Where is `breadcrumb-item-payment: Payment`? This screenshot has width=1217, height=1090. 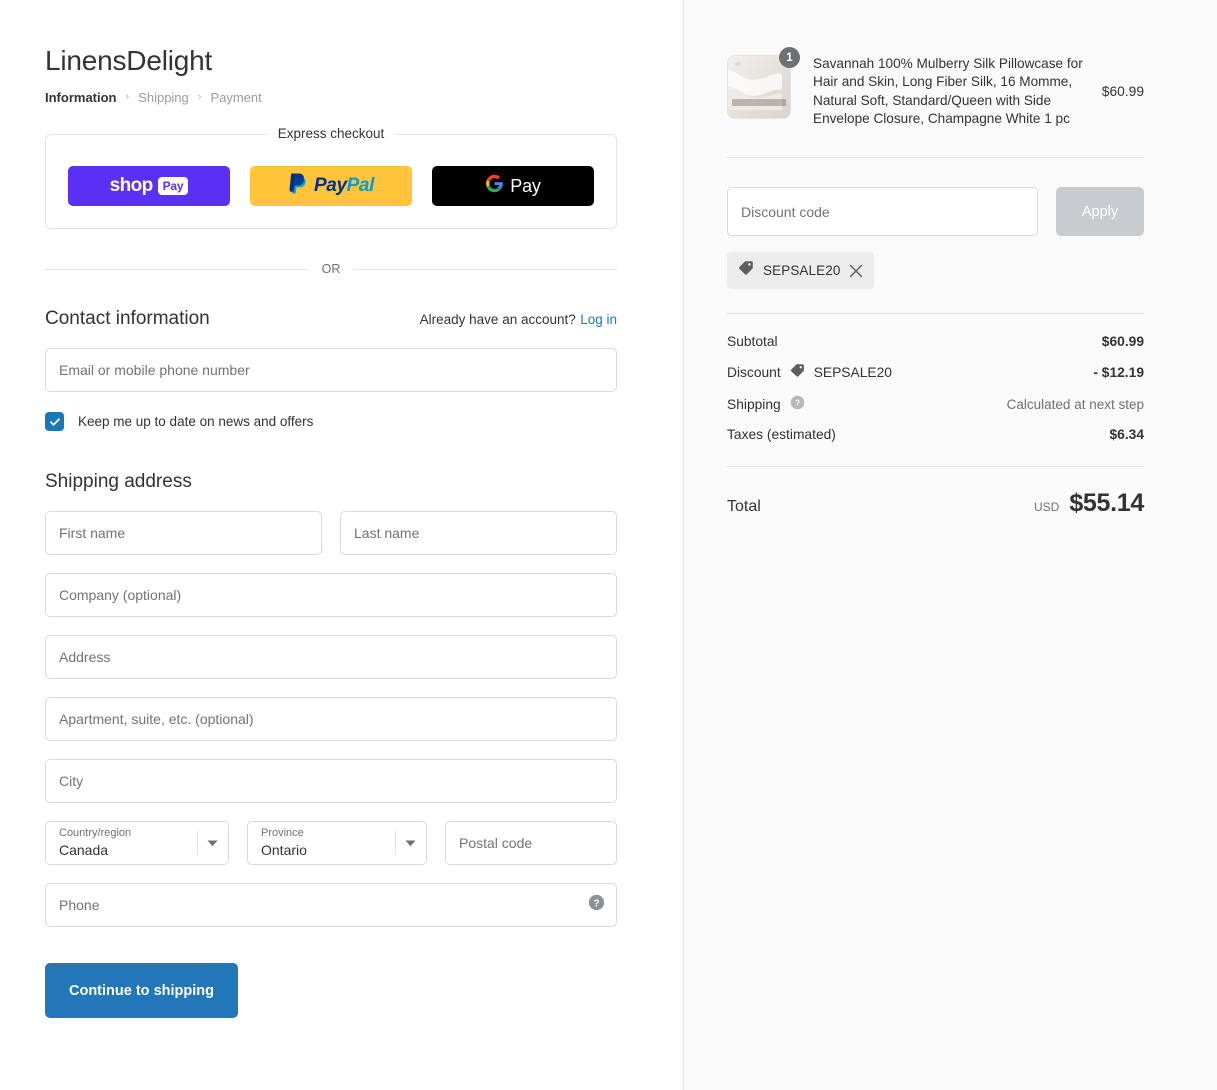
breadcrumb-item-payment: Payment is located at coordinates (235, 97).